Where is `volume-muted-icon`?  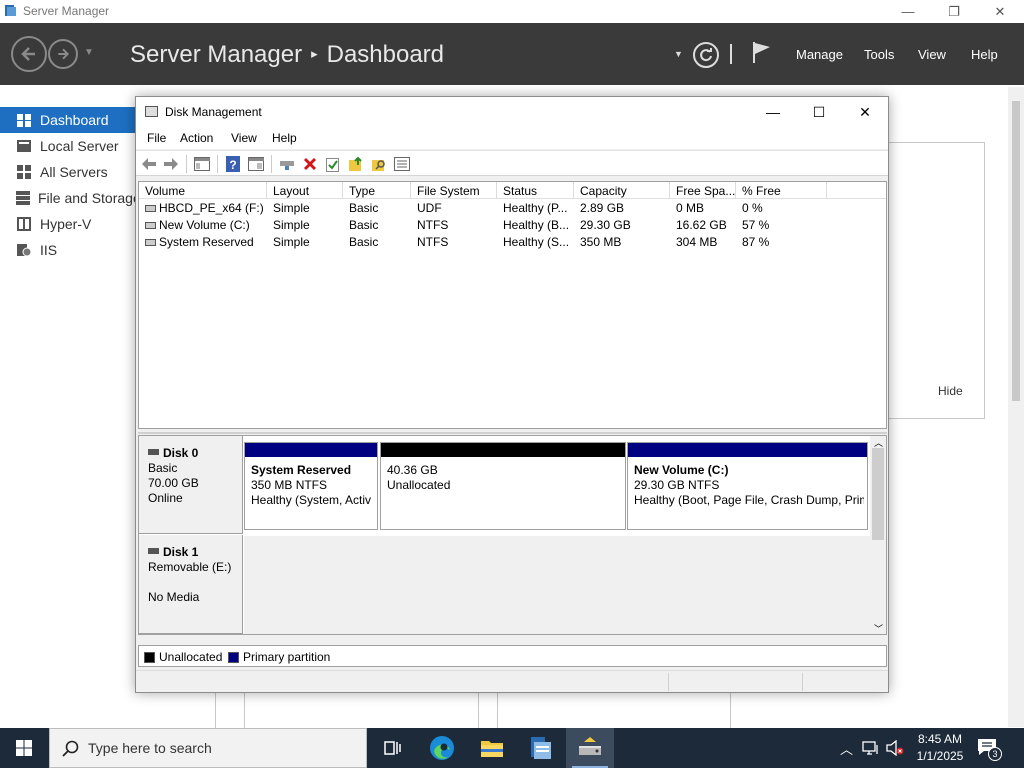
volume-muted-icon is located at coordinates (895, 748).